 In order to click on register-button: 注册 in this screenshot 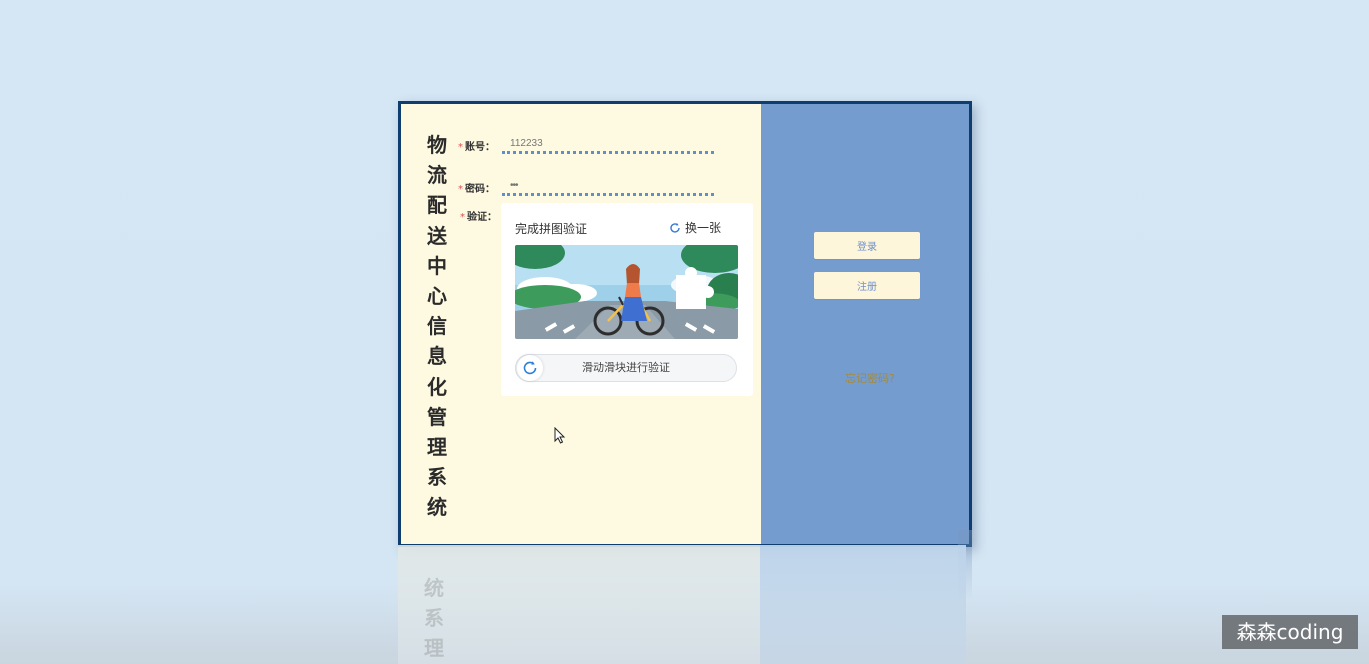, I will do `click(867, 285)`.